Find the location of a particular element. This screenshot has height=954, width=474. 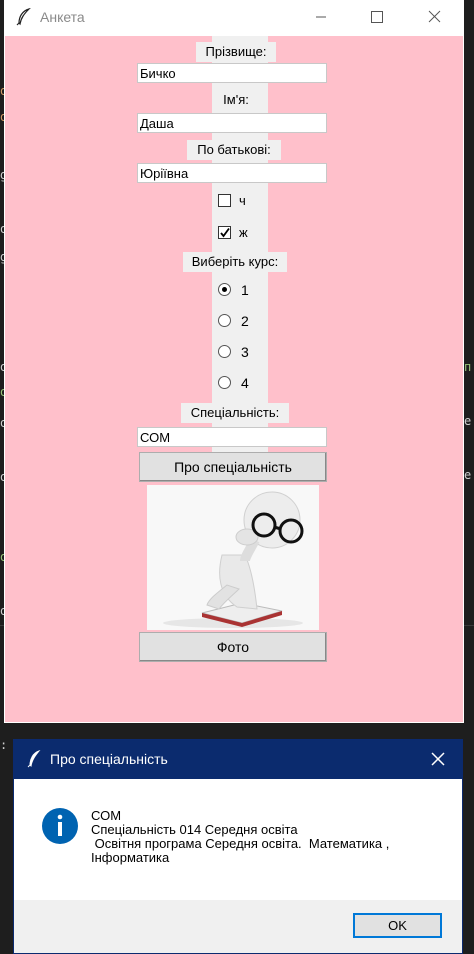

dialog-titlebar: Про спеціальність is located at coordinates (238, 759).